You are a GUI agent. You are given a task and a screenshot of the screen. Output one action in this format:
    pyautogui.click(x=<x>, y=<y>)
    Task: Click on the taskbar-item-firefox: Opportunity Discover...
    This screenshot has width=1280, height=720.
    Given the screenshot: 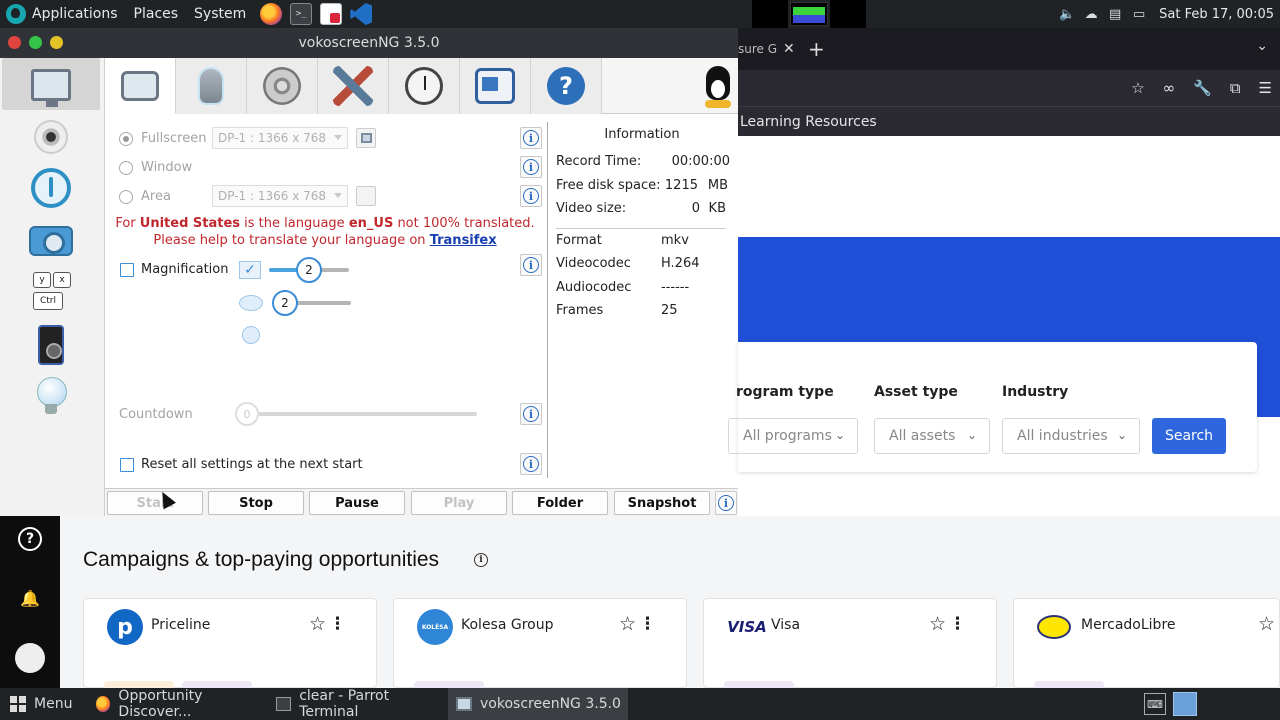 What is the action you would take?
    pyautogui.click(x=178, y=704)
    